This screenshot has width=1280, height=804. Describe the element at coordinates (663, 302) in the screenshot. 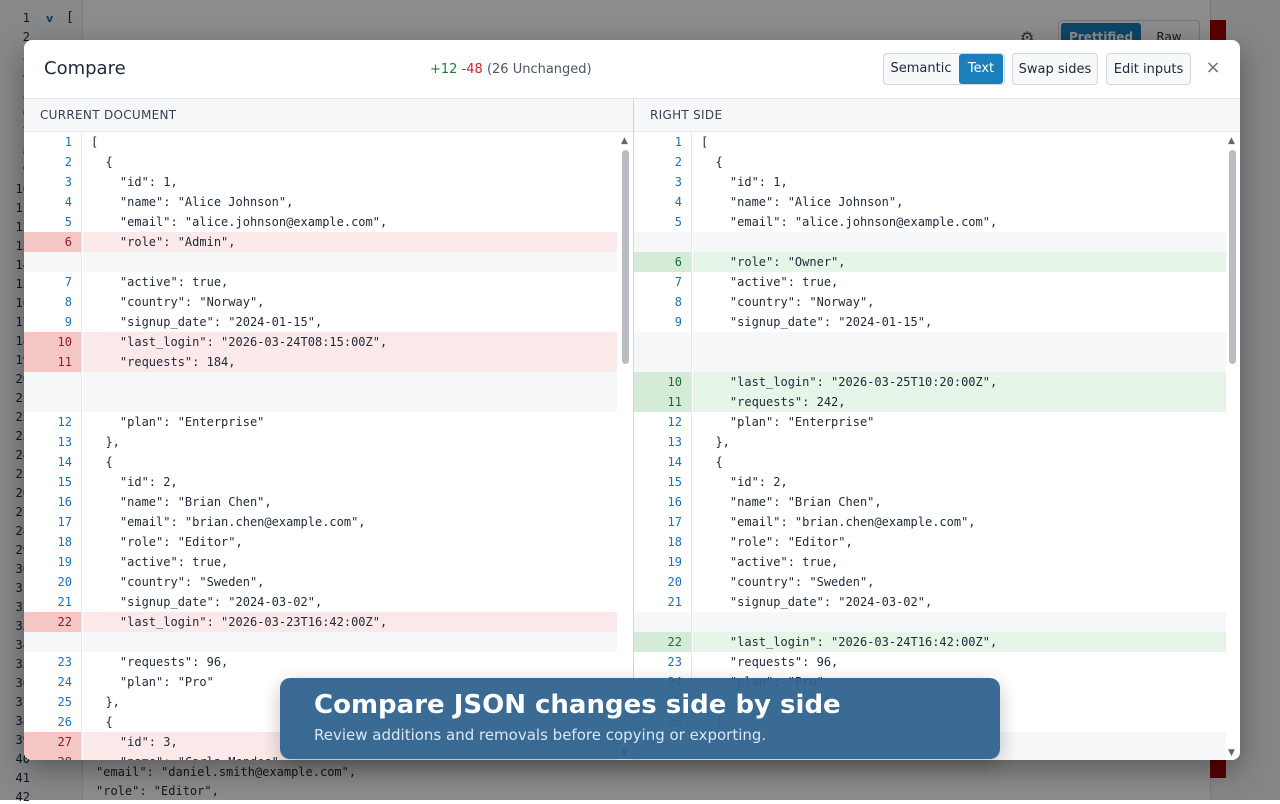

I see `line-number: 8` at that location.